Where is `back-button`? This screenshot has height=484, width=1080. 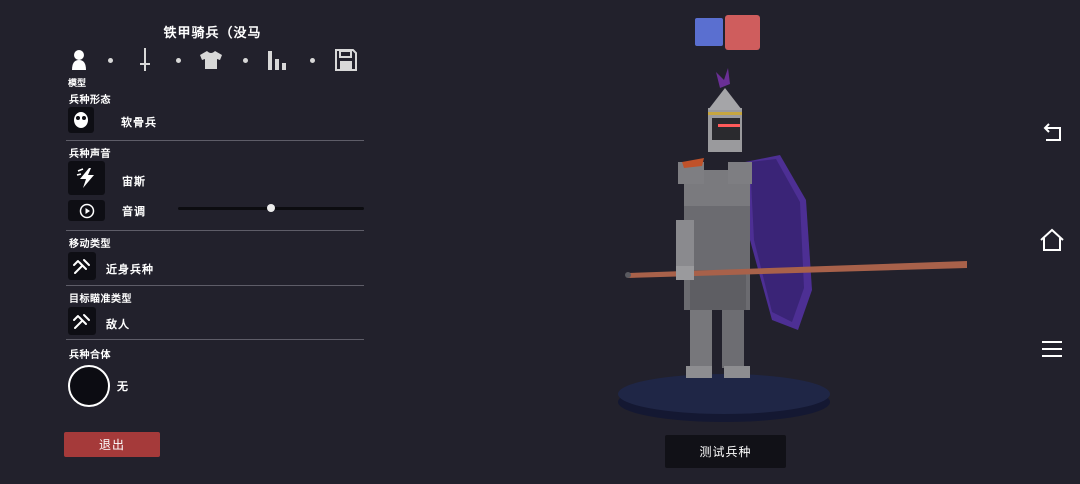
back-button is located at coordinates (1052, 133).